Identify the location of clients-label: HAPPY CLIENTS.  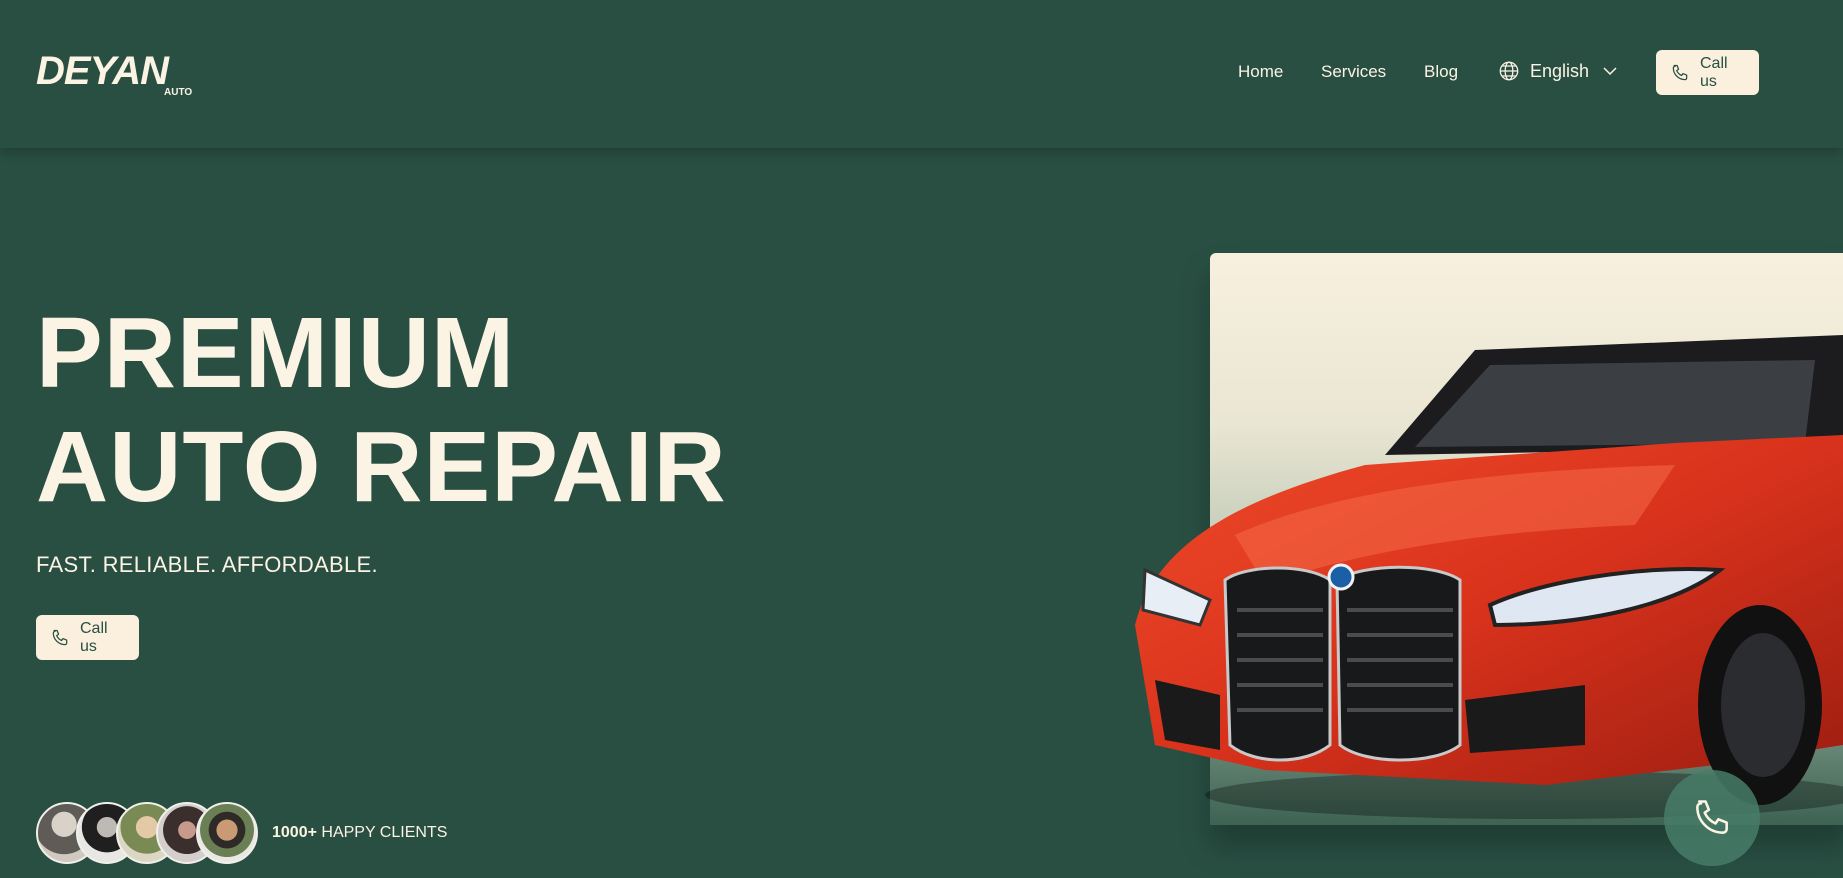
(384, 832).